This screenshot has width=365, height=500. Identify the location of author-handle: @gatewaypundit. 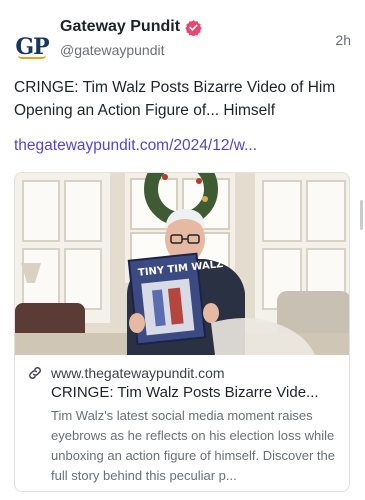
(112, 50).